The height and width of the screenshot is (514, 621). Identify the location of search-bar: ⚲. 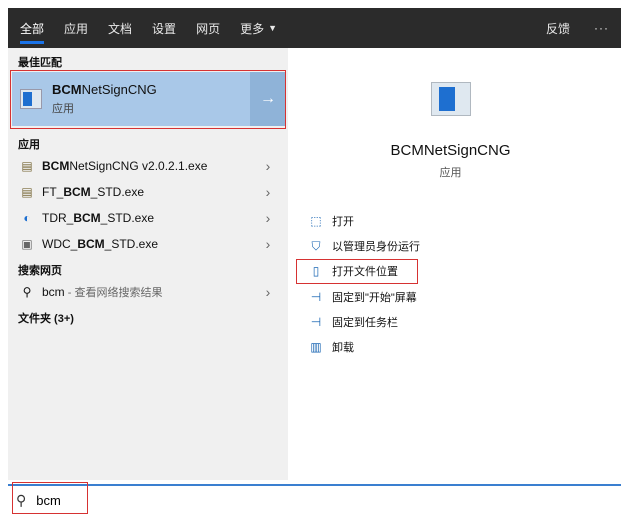
(314, 499).